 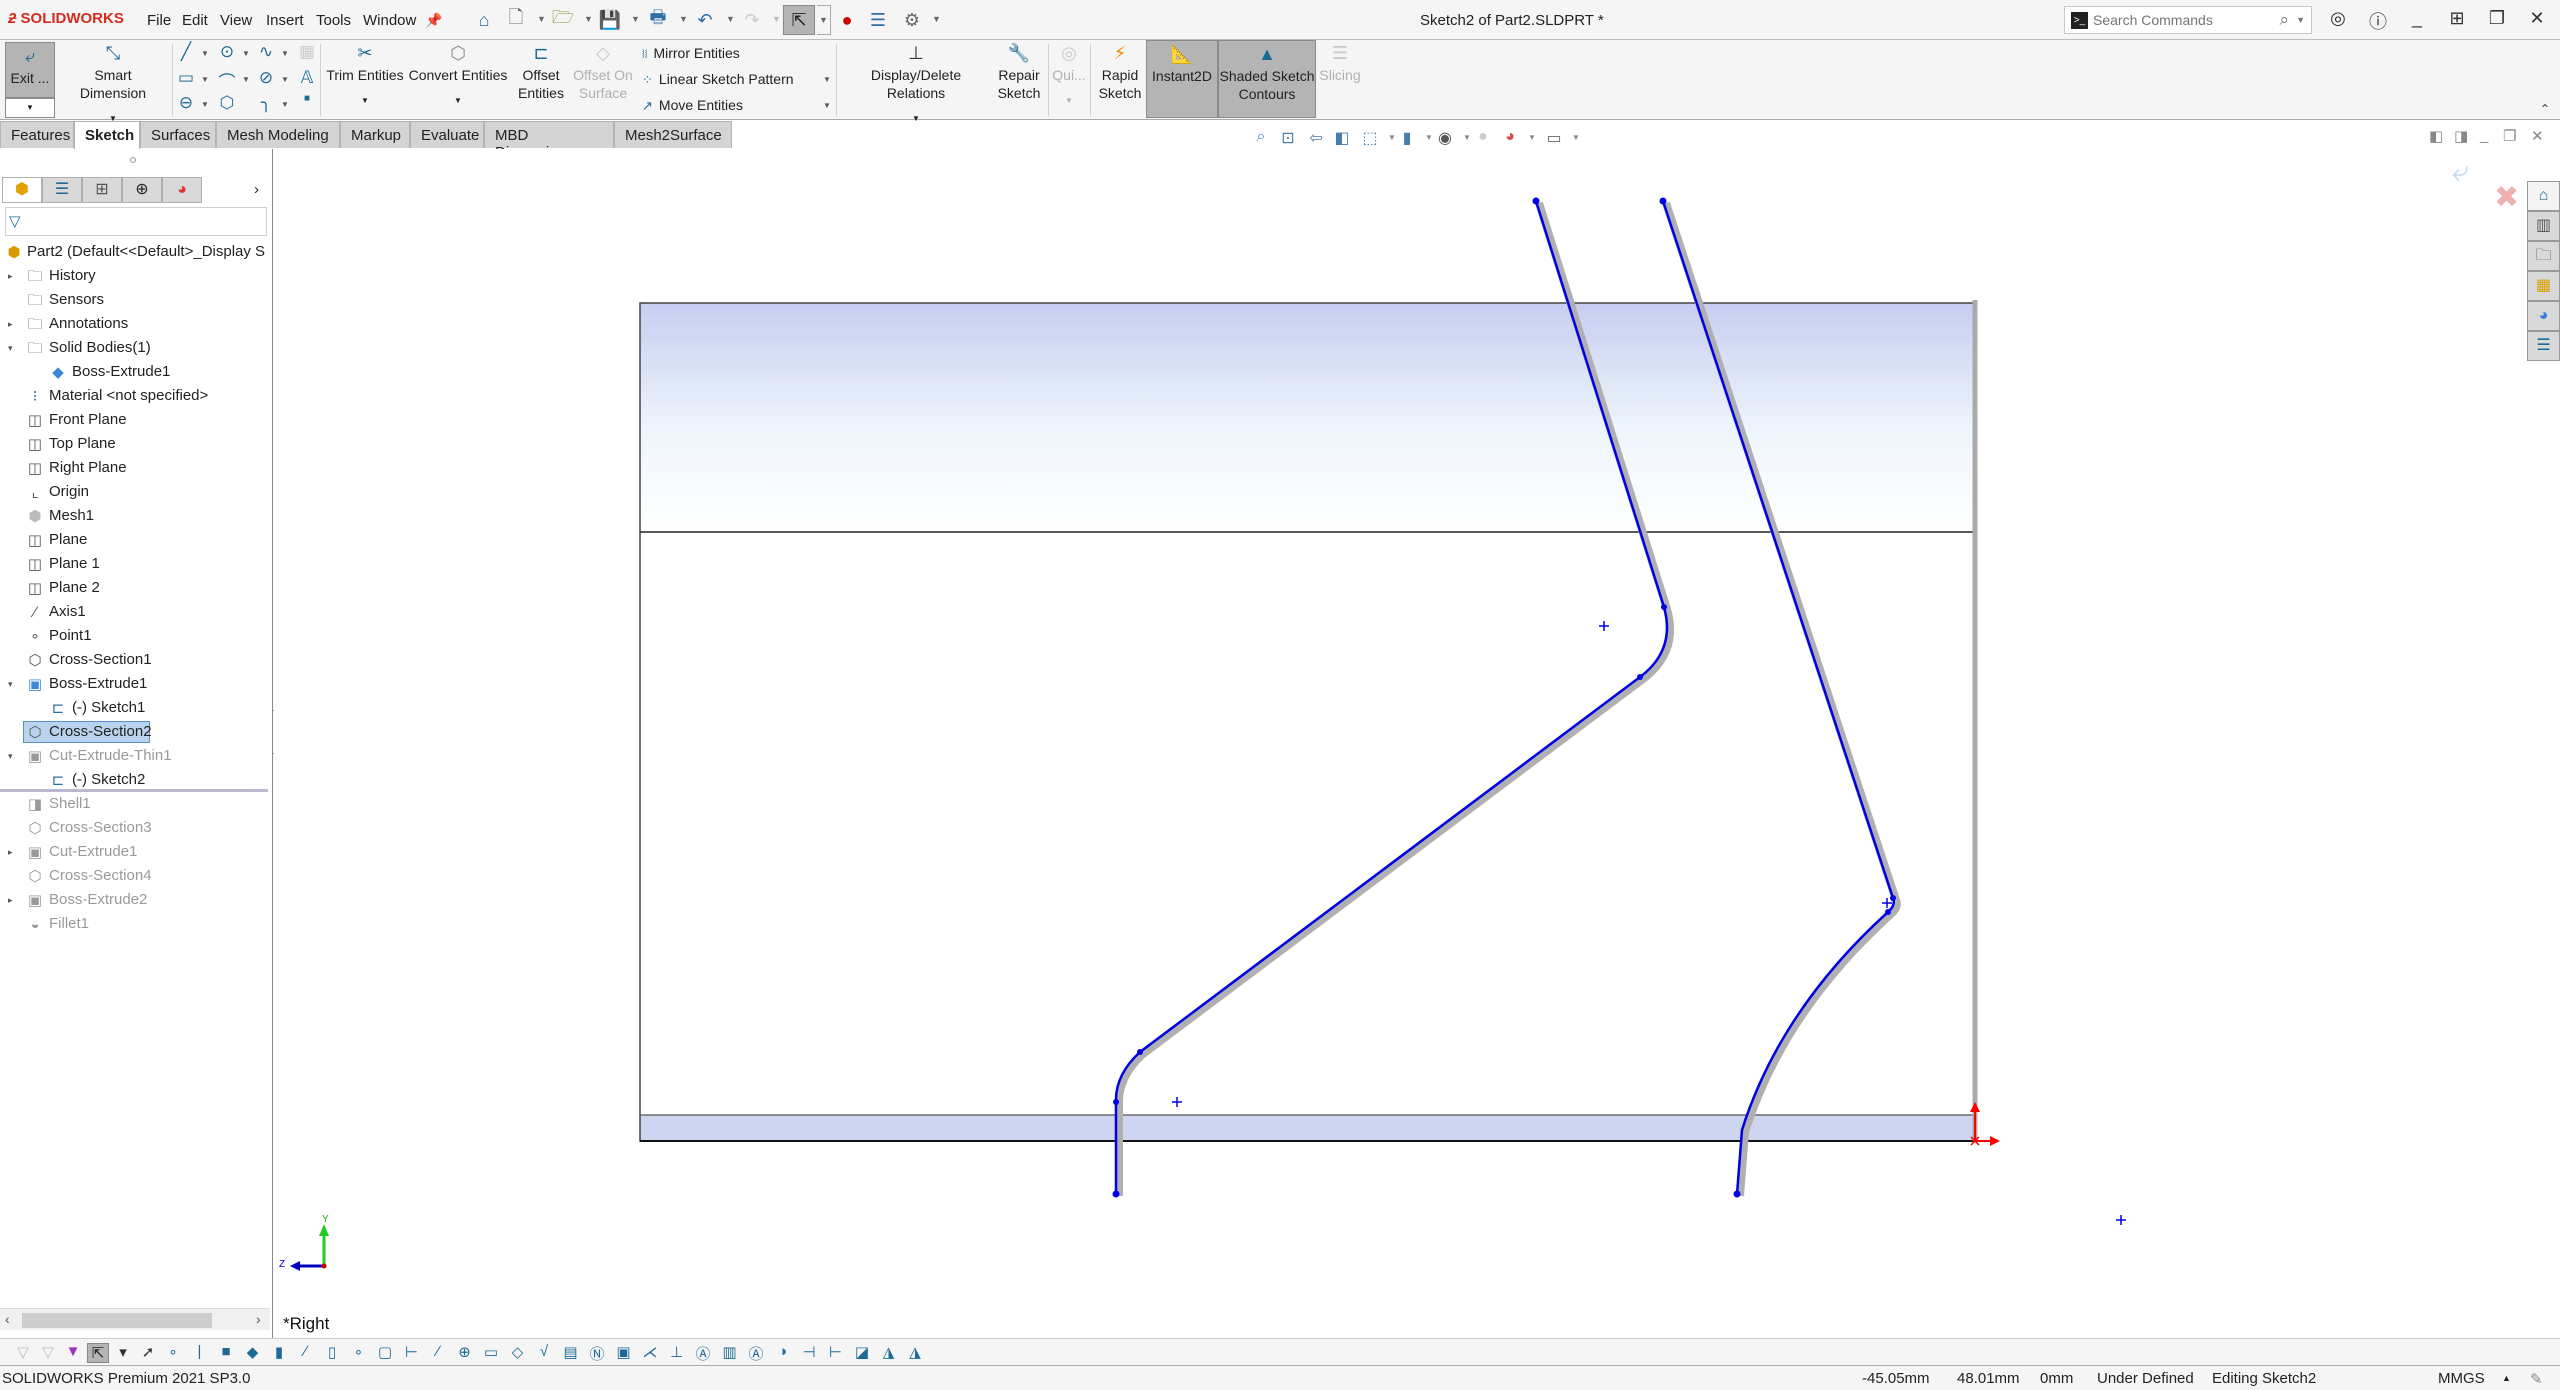 I want to click on undo-dropdown: ▼, so click(x=730, y=19).